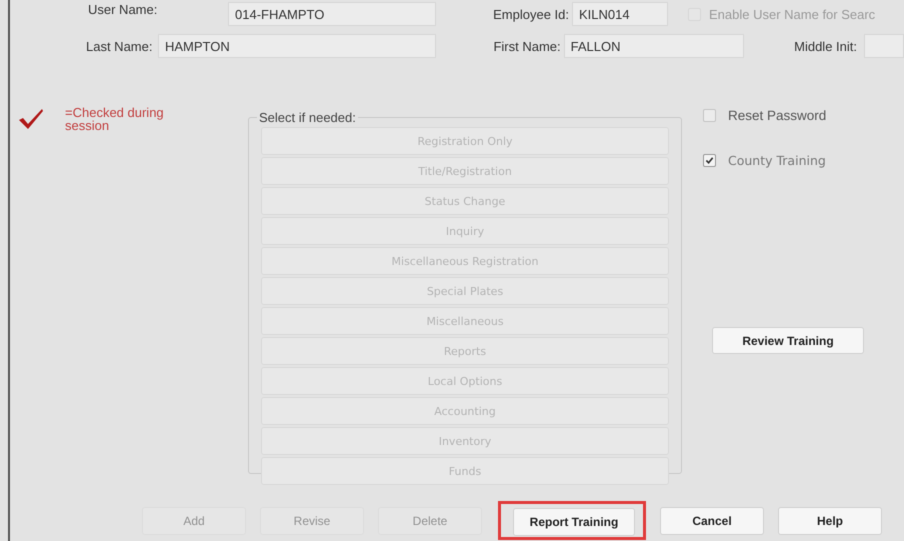 This screenshot has width=904, height=541. What do you see at coordinates (123, 9) in the screenshot?
I see `field-label: User Name:` at bounding box center [123, 9].